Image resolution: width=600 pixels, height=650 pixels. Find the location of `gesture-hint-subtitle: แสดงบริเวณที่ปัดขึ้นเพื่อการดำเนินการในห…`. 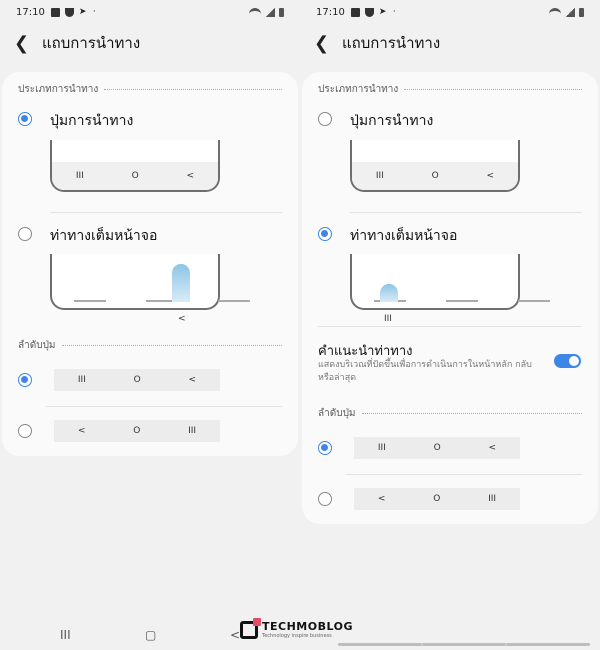

gesture-hint-subtitle: แสดงบริเวณที่ปัดขึ้นเพื่อการดำเนินการในห… is located at coordinates (425, 371).